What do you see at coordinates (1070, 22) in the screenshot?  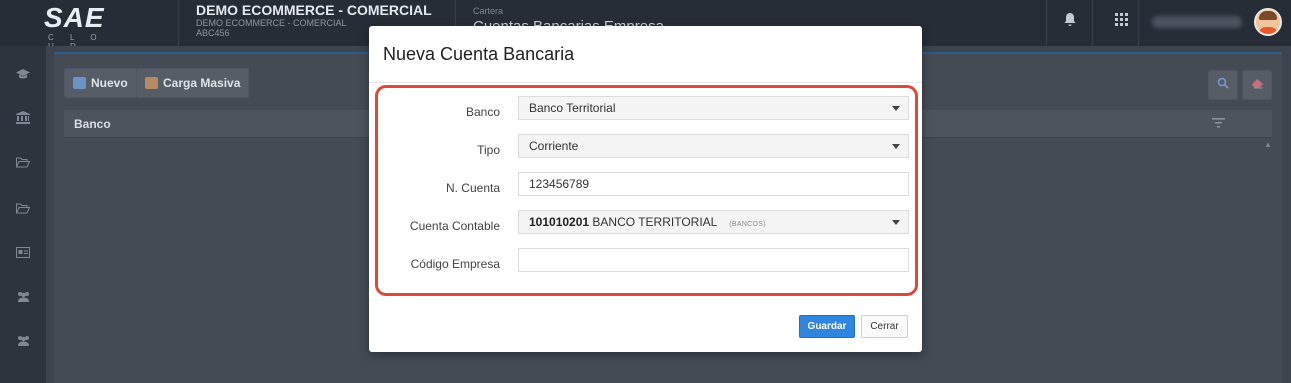 I see `bell-icon` at bounding box center [1070, 22].